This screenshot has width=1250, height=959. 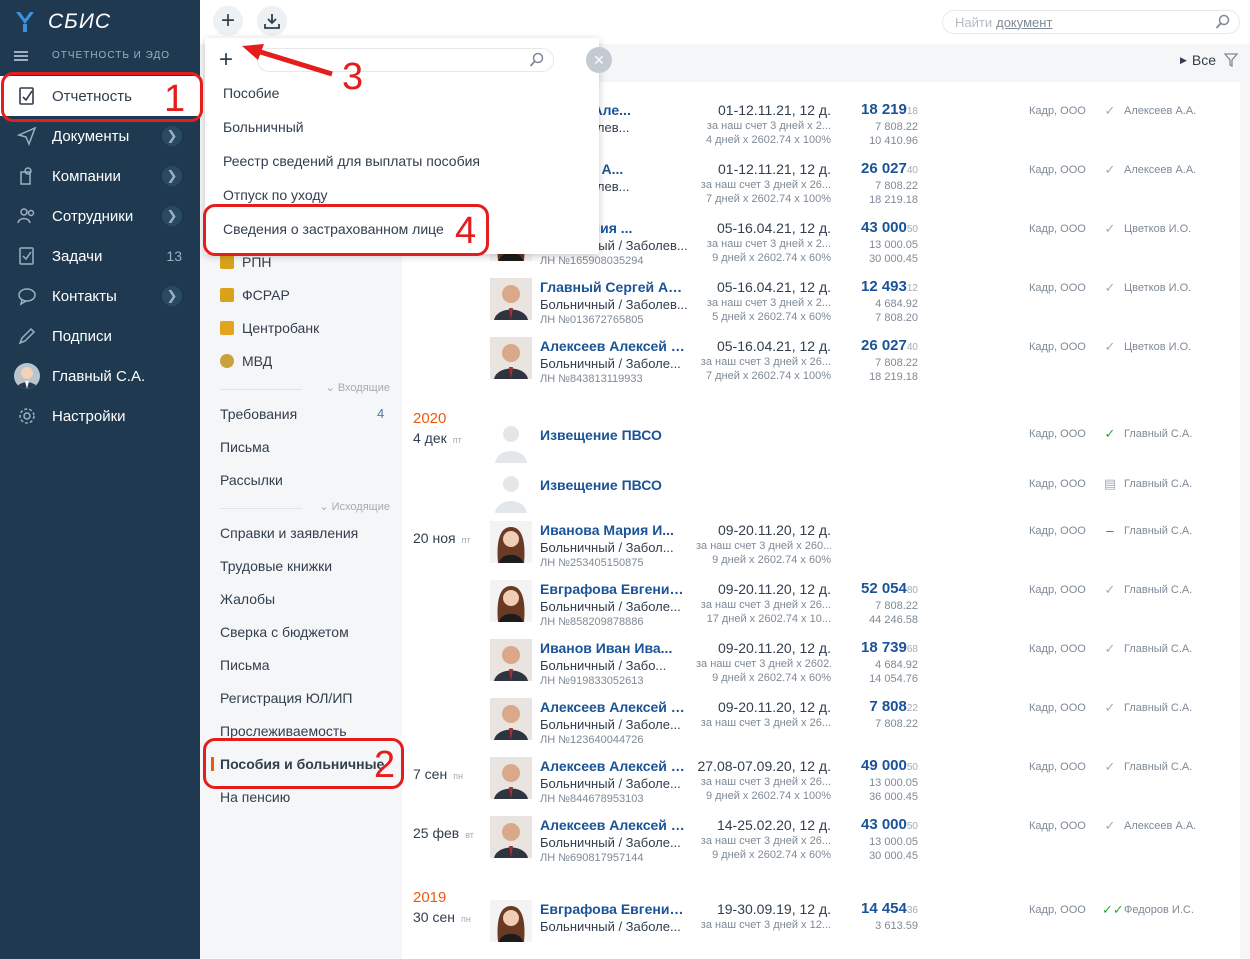 What do you see at coordinates (27, 136) in the screenshot?
I see `paper-plane-icon` at bounding box center [27, 136].